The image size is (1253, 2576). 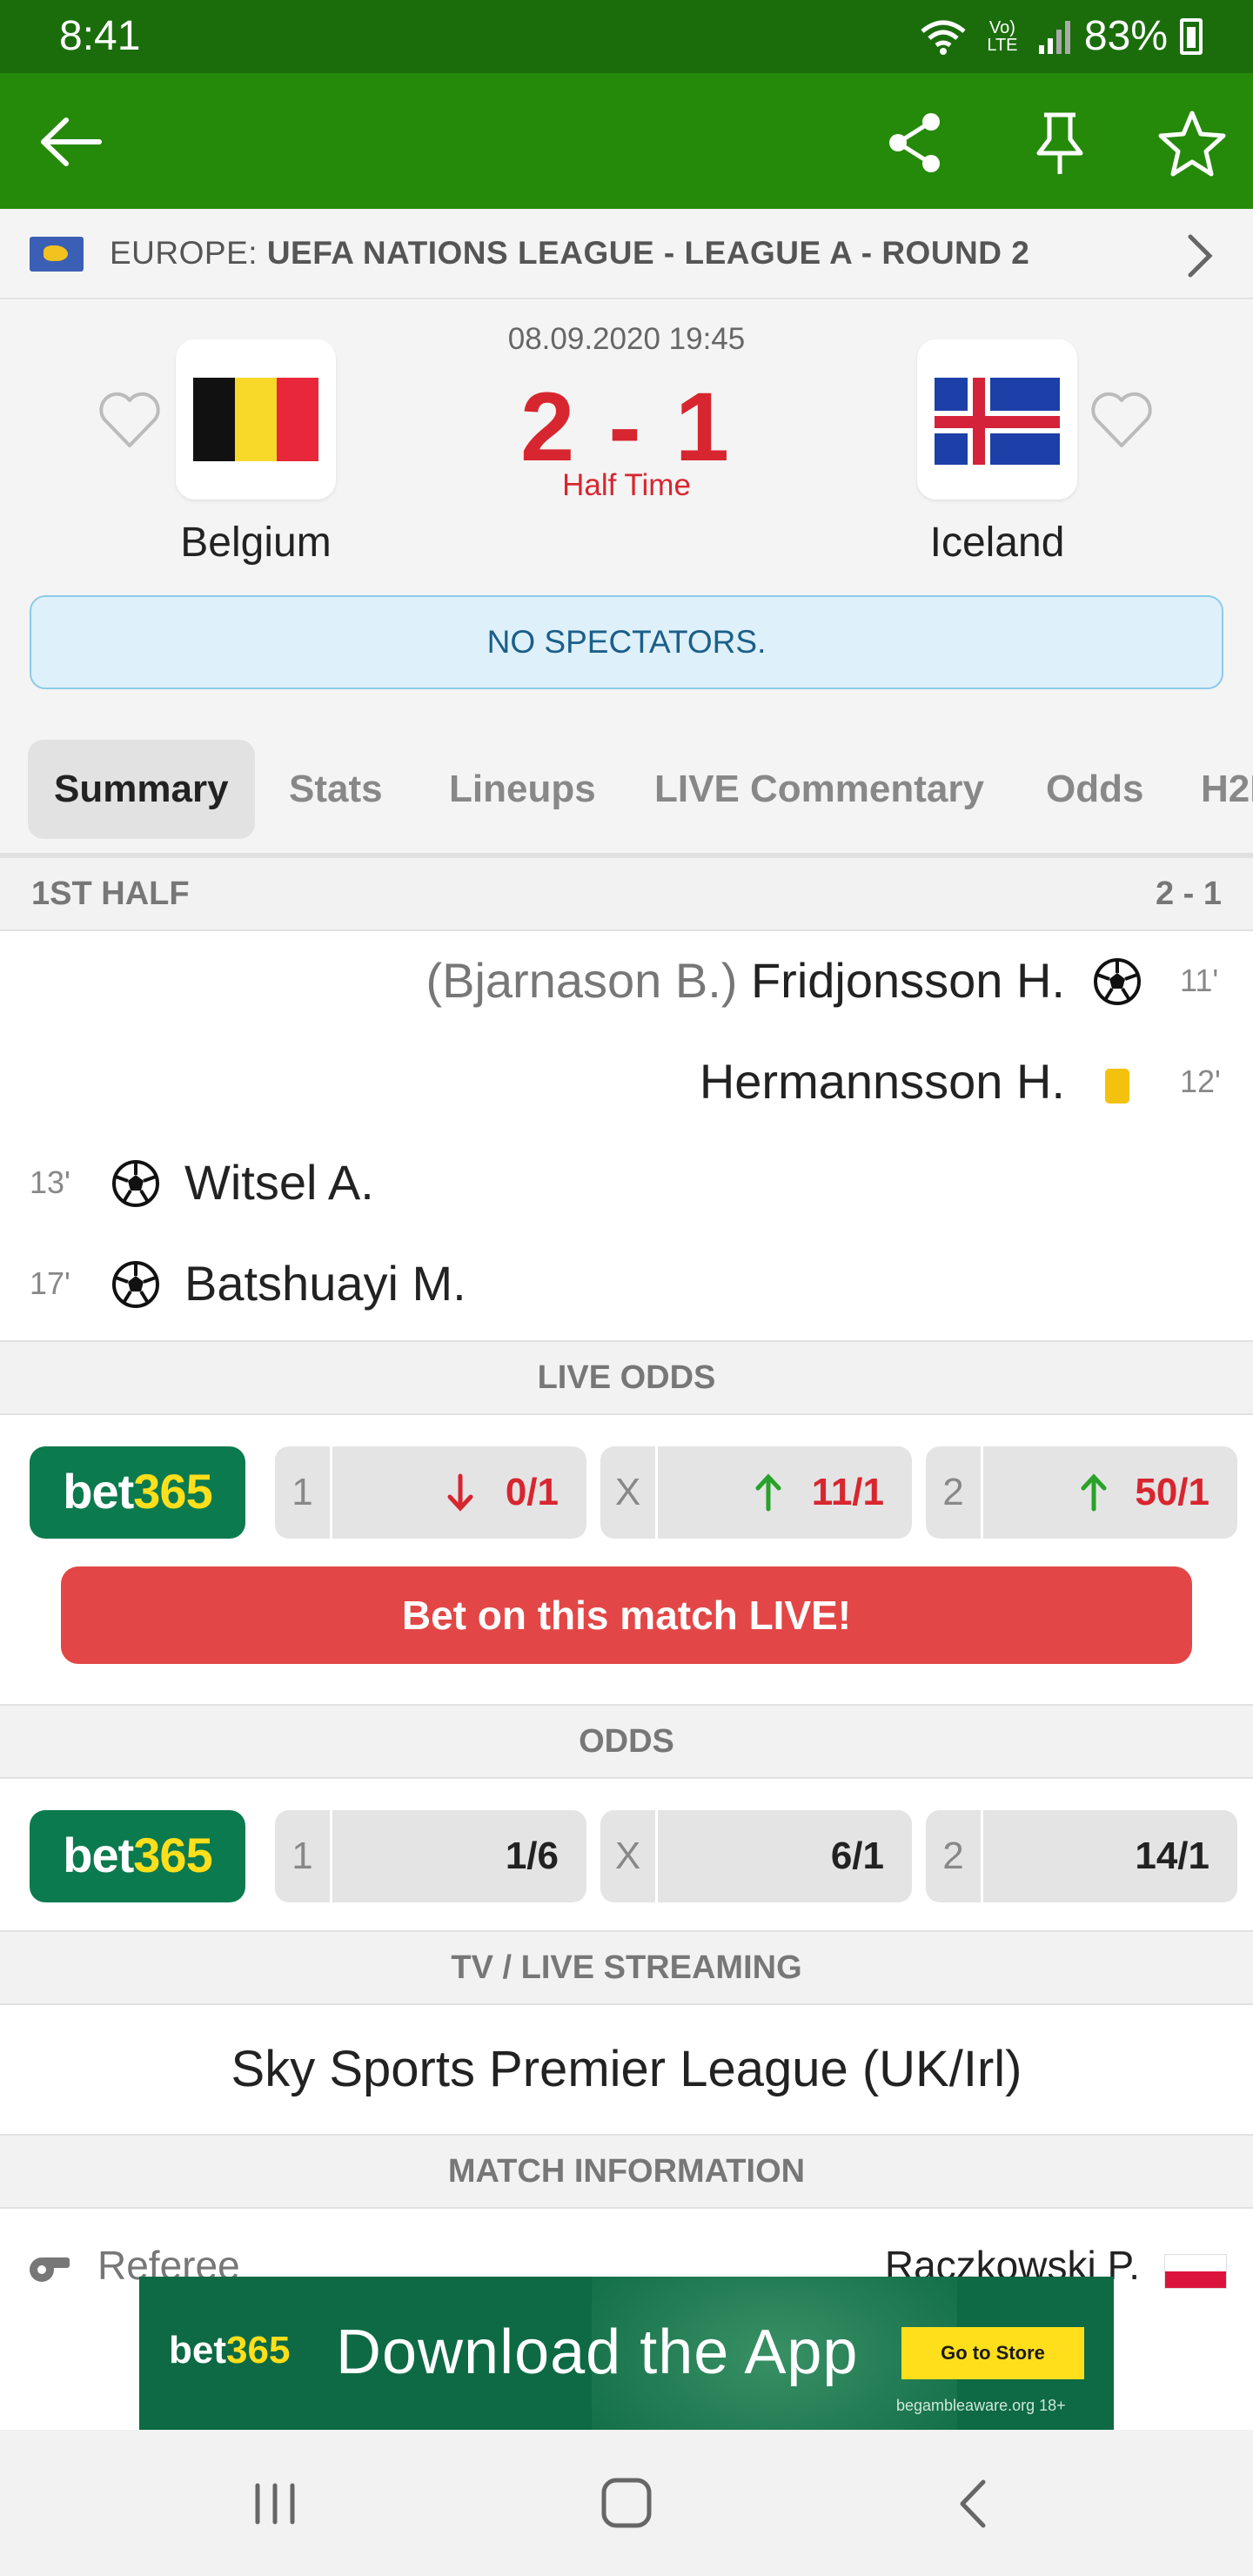 I want to click on away-team-name: Iceland, so click(x=997, y=543).